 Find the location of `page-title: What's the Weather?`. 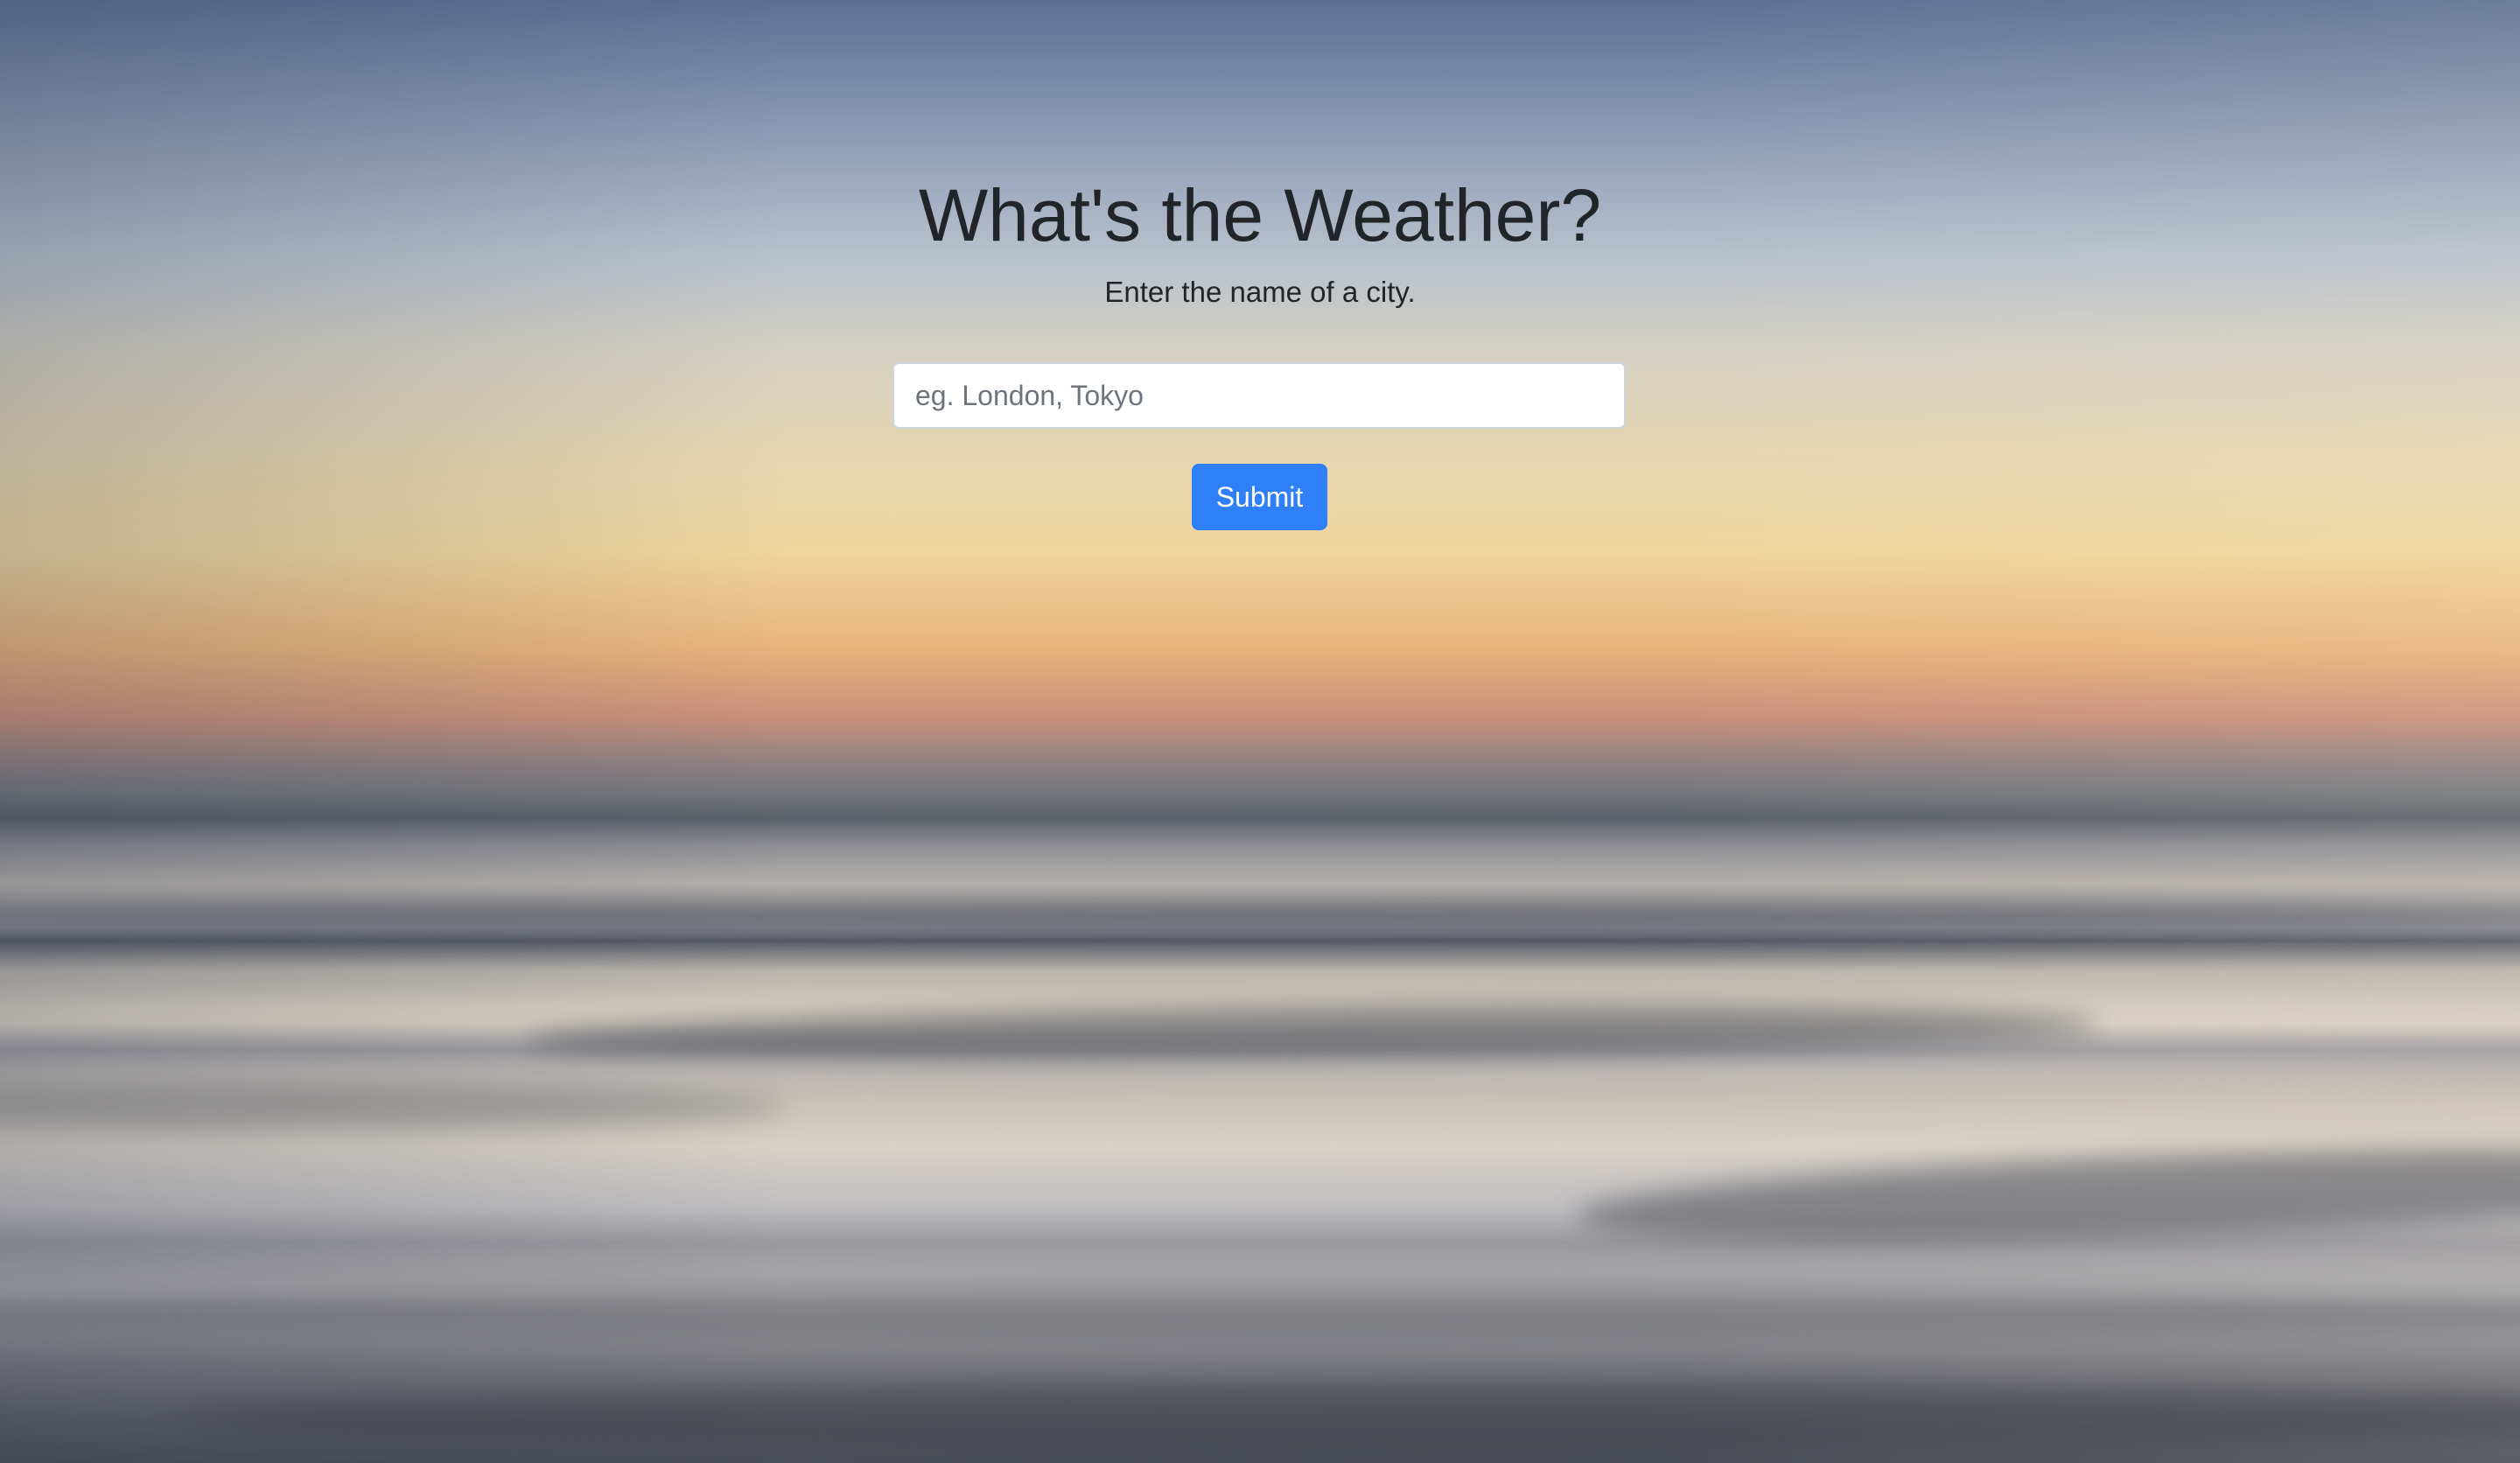

page-title: What's the Weather? is located at coordinates (1260, 215).